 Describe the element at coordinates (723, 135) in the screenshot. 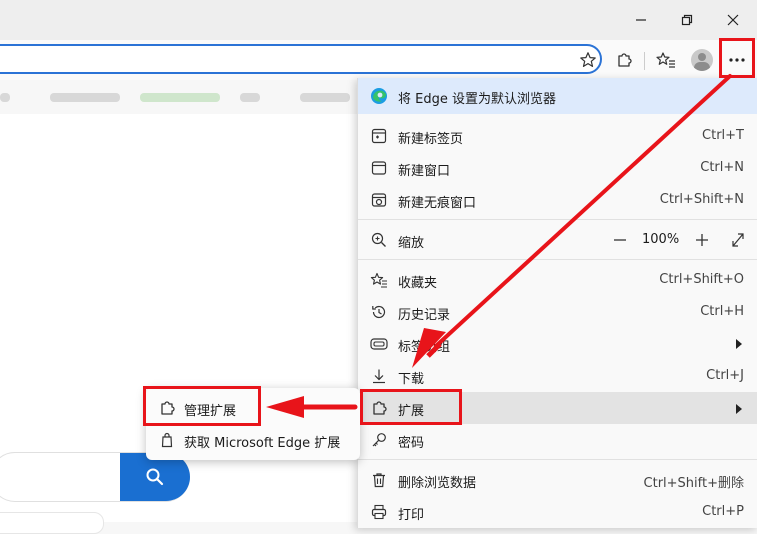

I see `new-tab-shortcut: Ctrl+T` at that location.